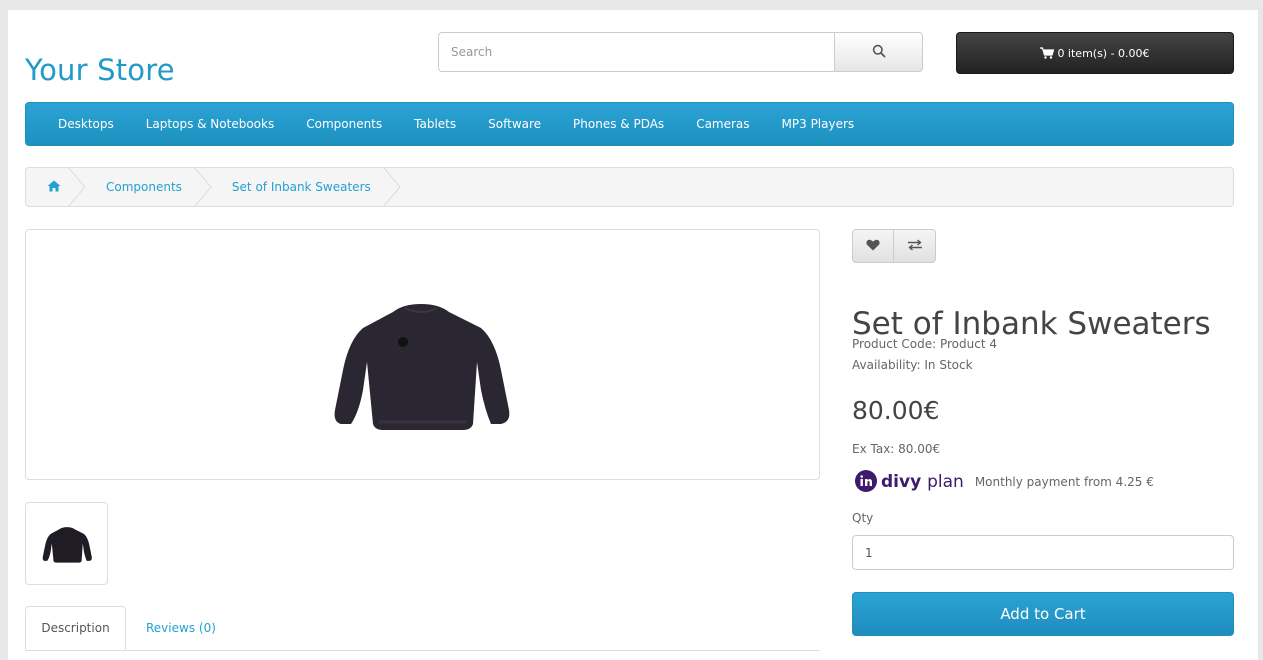  I want to click on divy-plan-label: plan, so click(945, 482).